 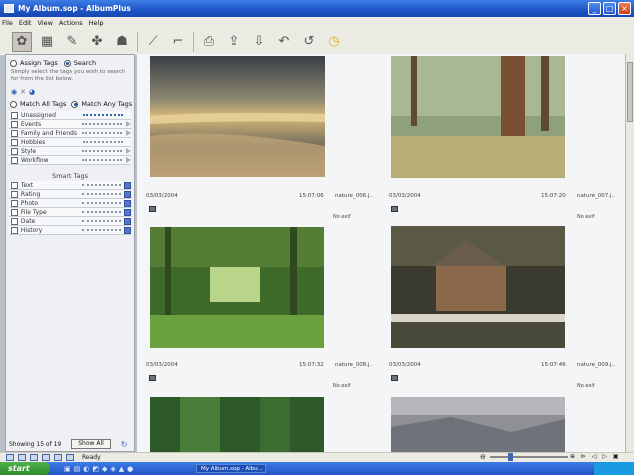 What do you see at coordinates (209, 42) in the screenshot?
I see `print-button: ⎙` at bounding box center [209, 42].